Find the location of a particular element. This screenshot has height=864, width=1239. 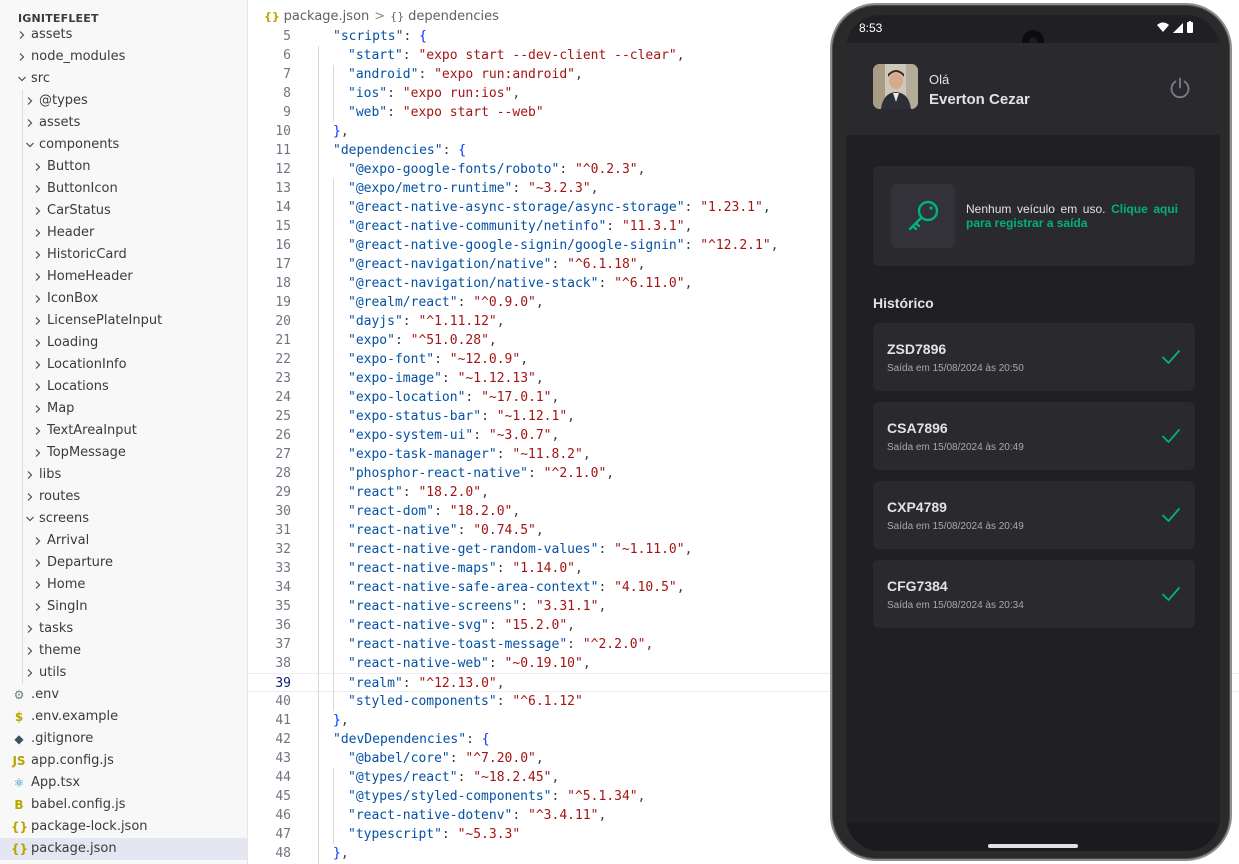

explorer-file: ⚛ App.tsx is located at coordinates (123, 783).